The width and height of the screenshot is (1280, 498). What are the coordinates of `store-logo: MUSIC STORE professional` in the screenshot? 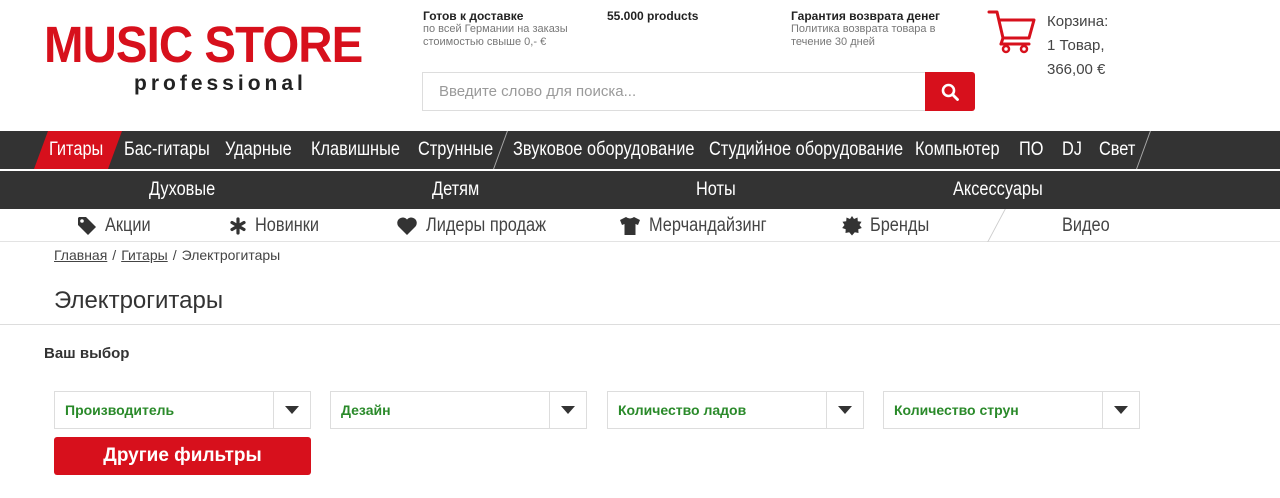 It's located at (229, 58).